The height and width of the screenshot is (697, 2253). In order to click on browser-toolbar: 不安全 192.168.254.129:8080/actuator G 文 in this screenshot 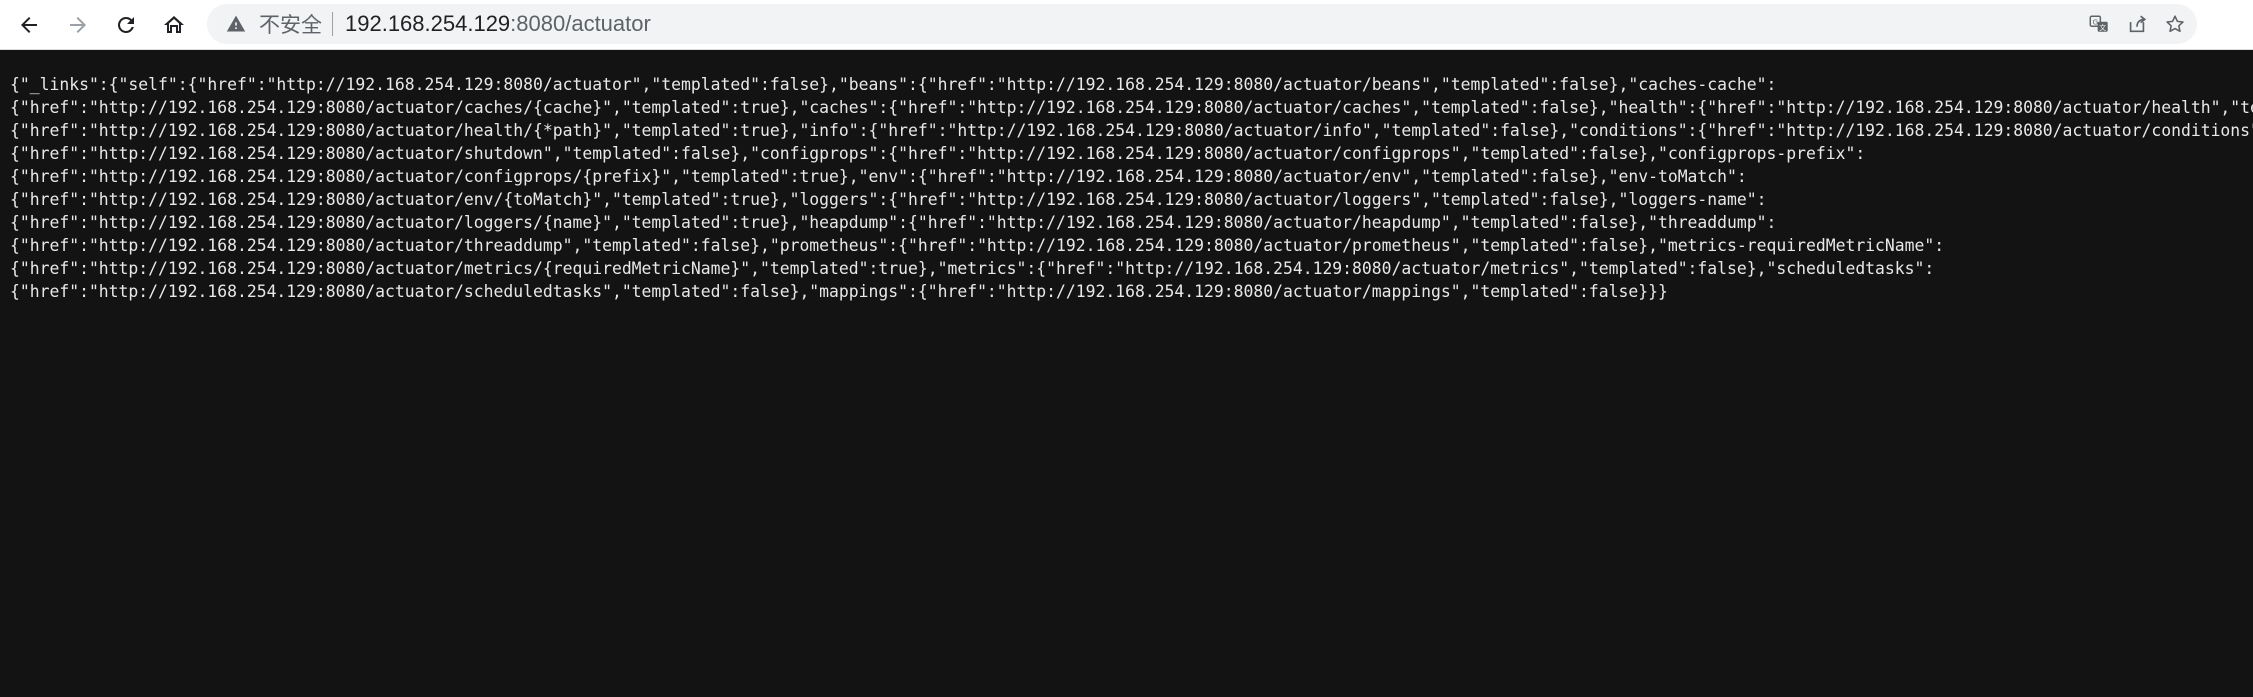, I will do `click(1126, 25)`.